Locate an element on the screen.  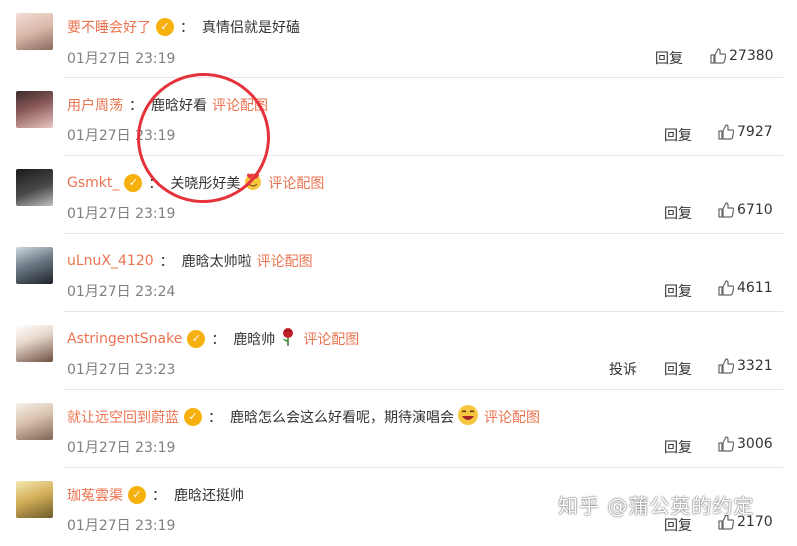
like-count: 4611 is located at coordinates (755, 288).